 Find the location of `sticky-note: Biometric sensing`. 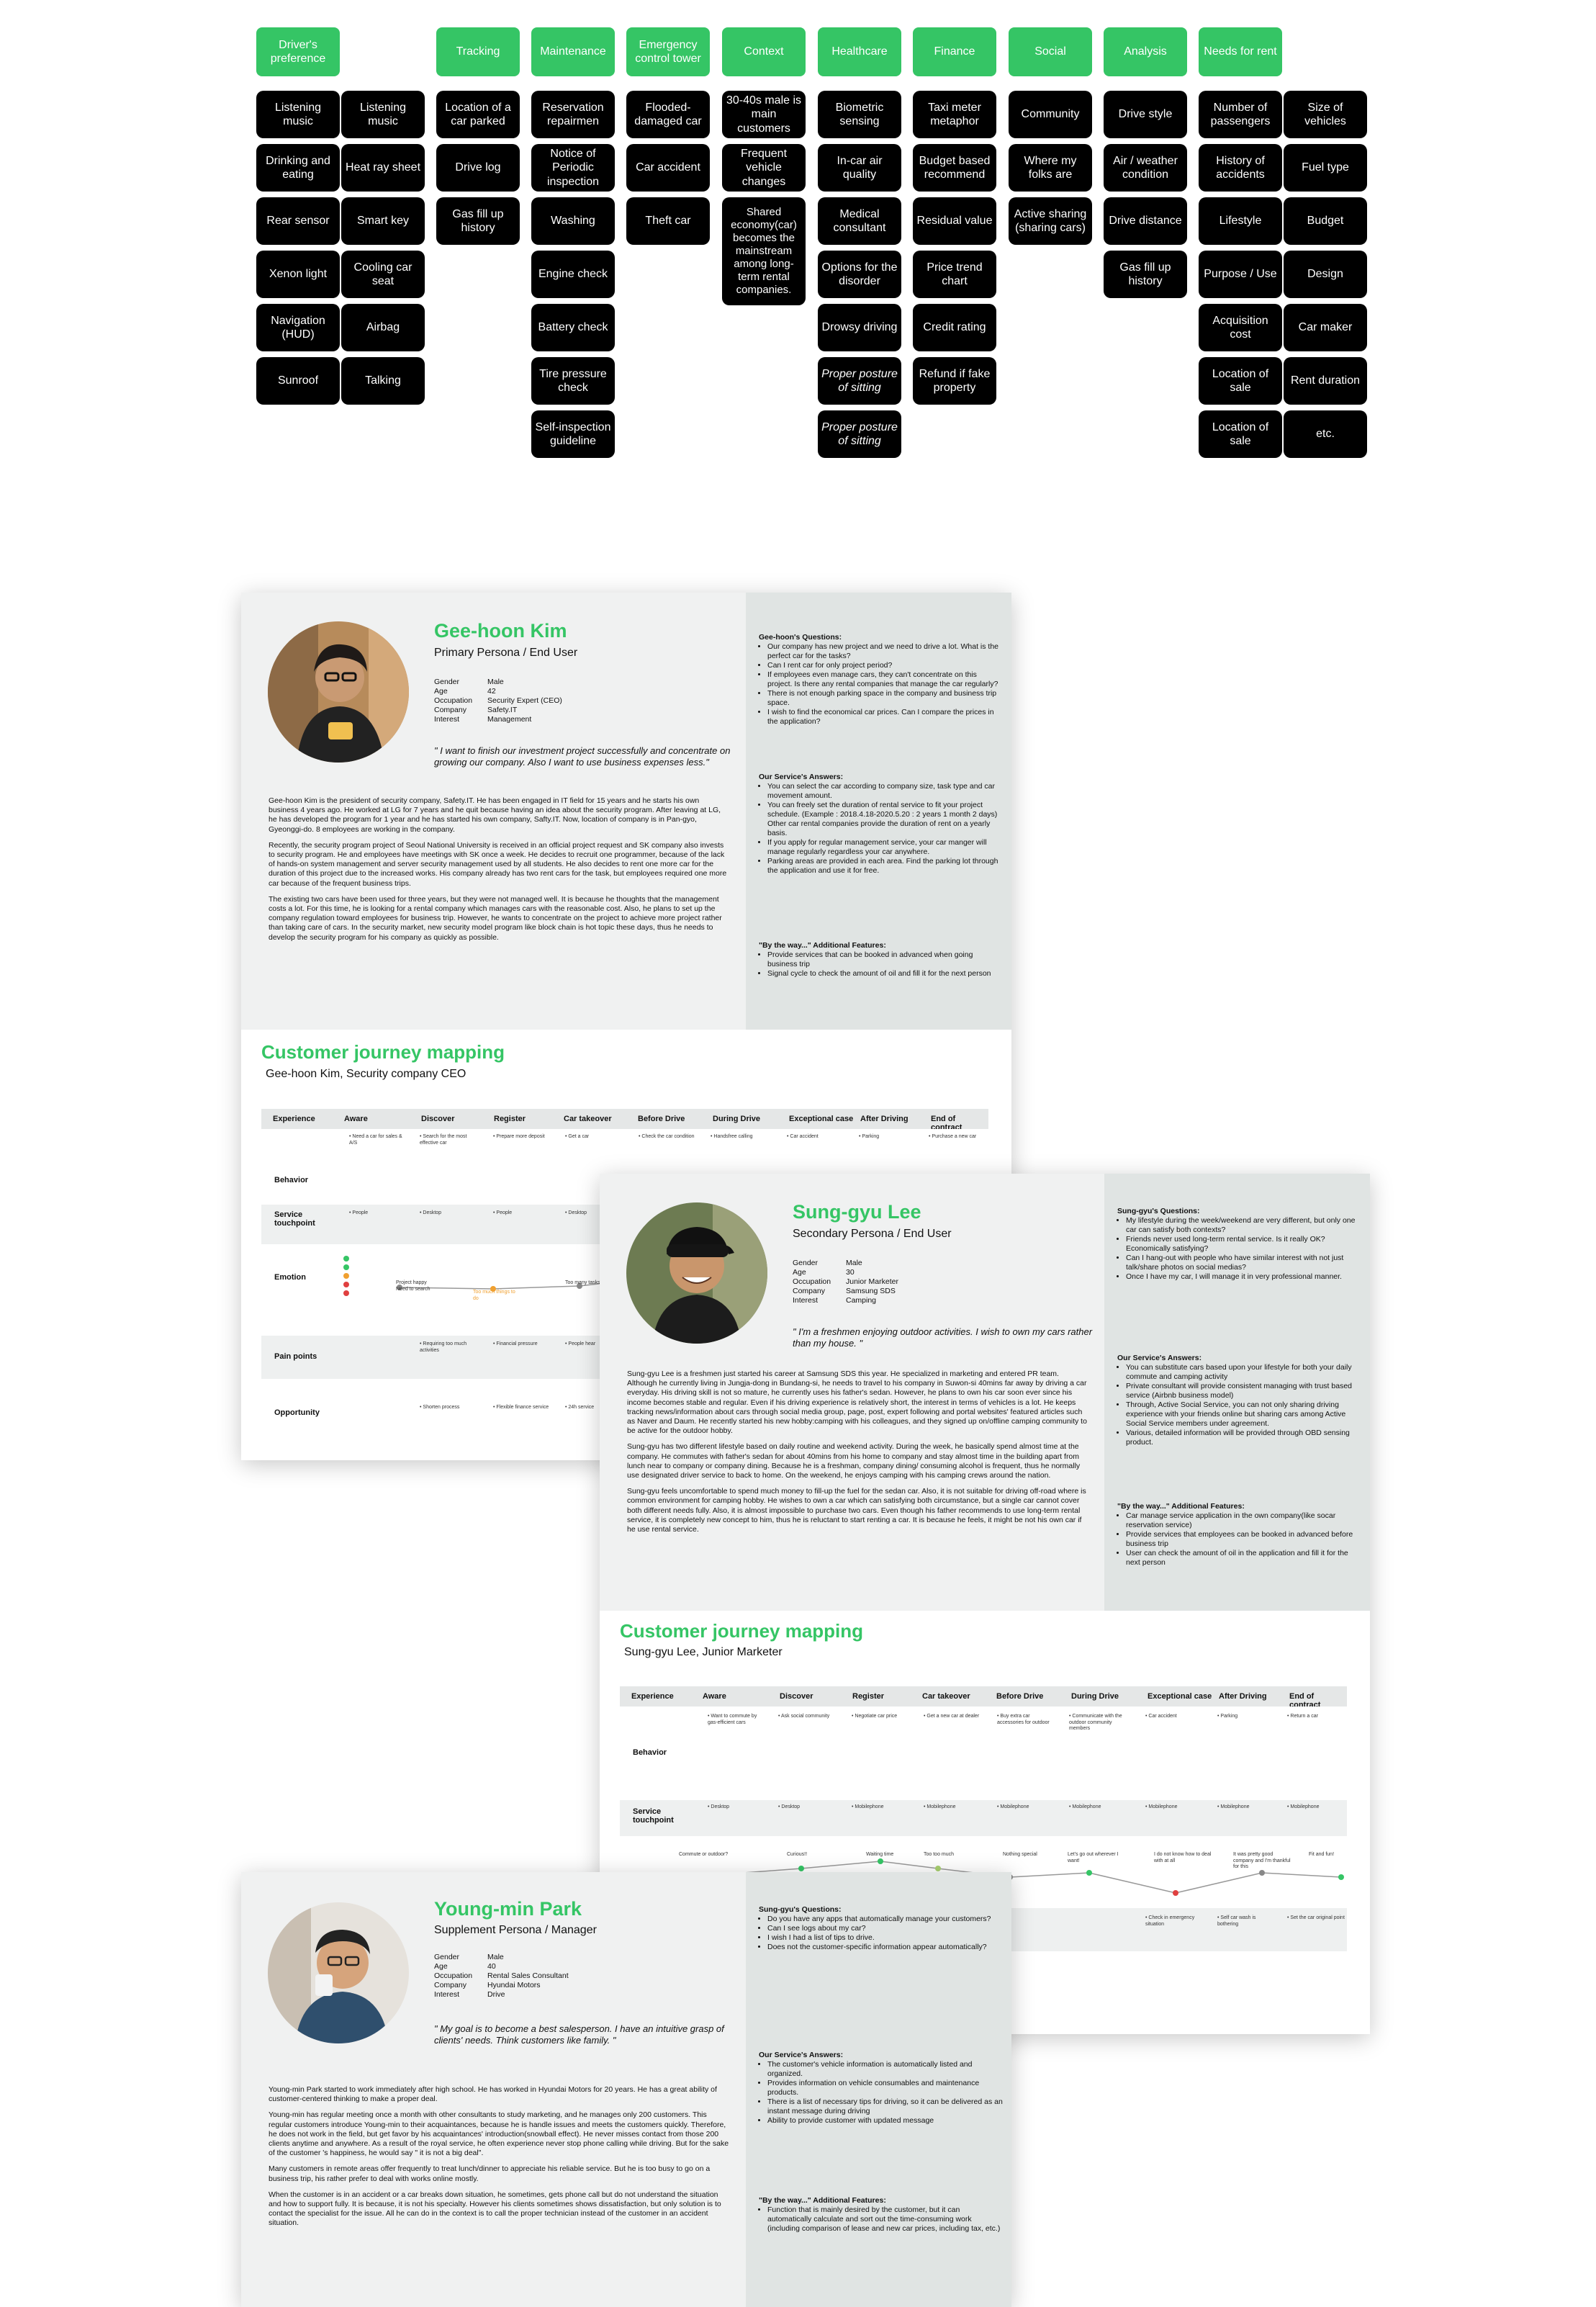

sticky-note: Biometric sensing is located at coordinates (860, 114).